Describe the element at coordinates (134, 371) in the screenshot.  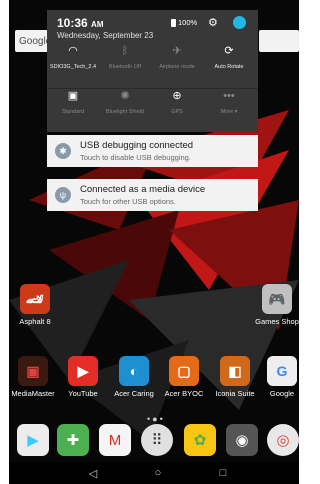
I see `acer-caring-icon: ◐` at that location.